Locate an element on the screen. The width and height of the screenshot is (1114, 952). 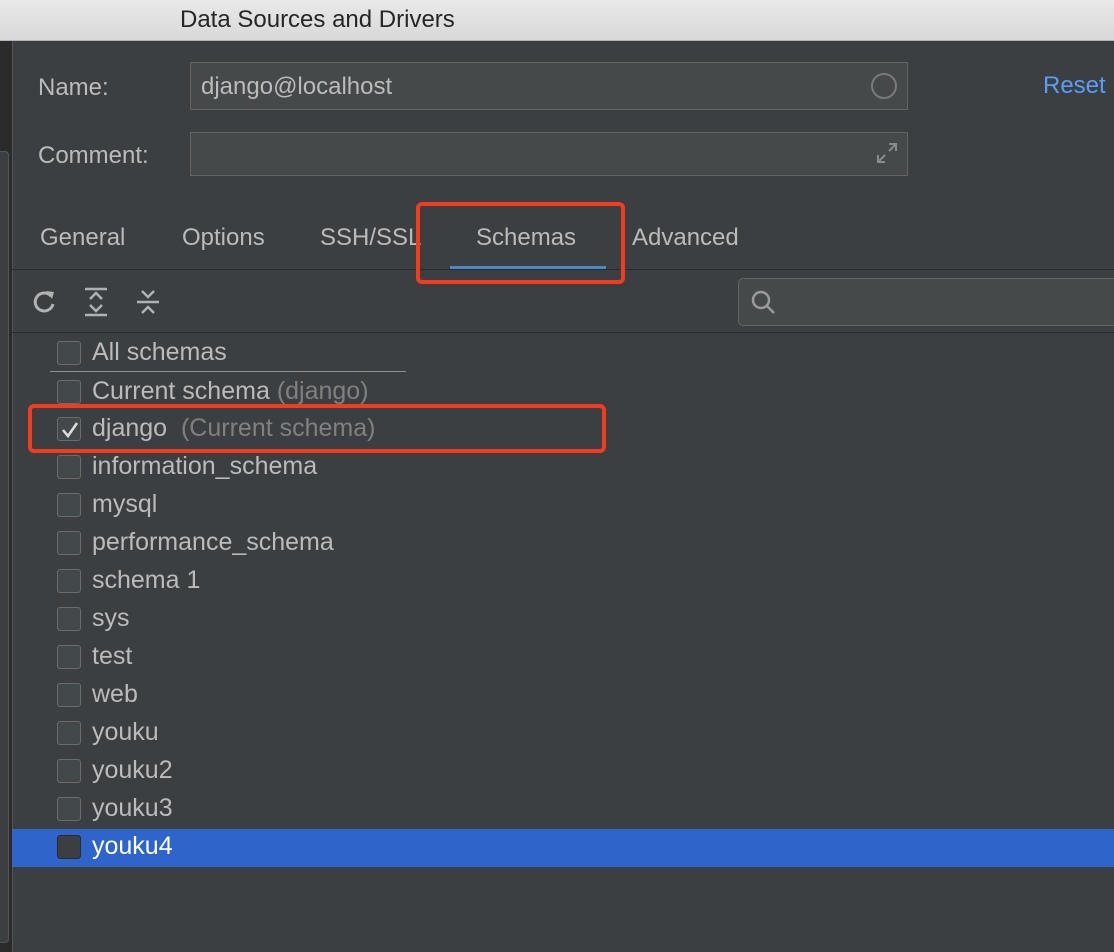
name-field: django@localhost is located at coordinates (549, 86).